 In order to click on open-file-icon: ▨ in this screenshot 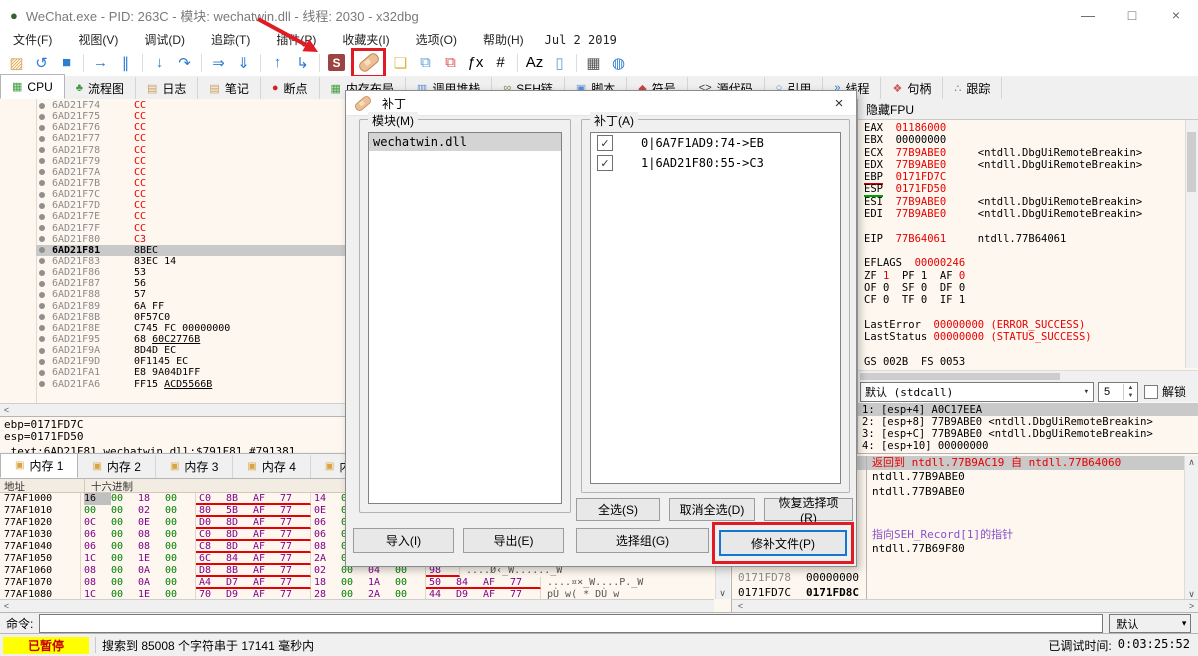, I will do `click(16, 63)`.